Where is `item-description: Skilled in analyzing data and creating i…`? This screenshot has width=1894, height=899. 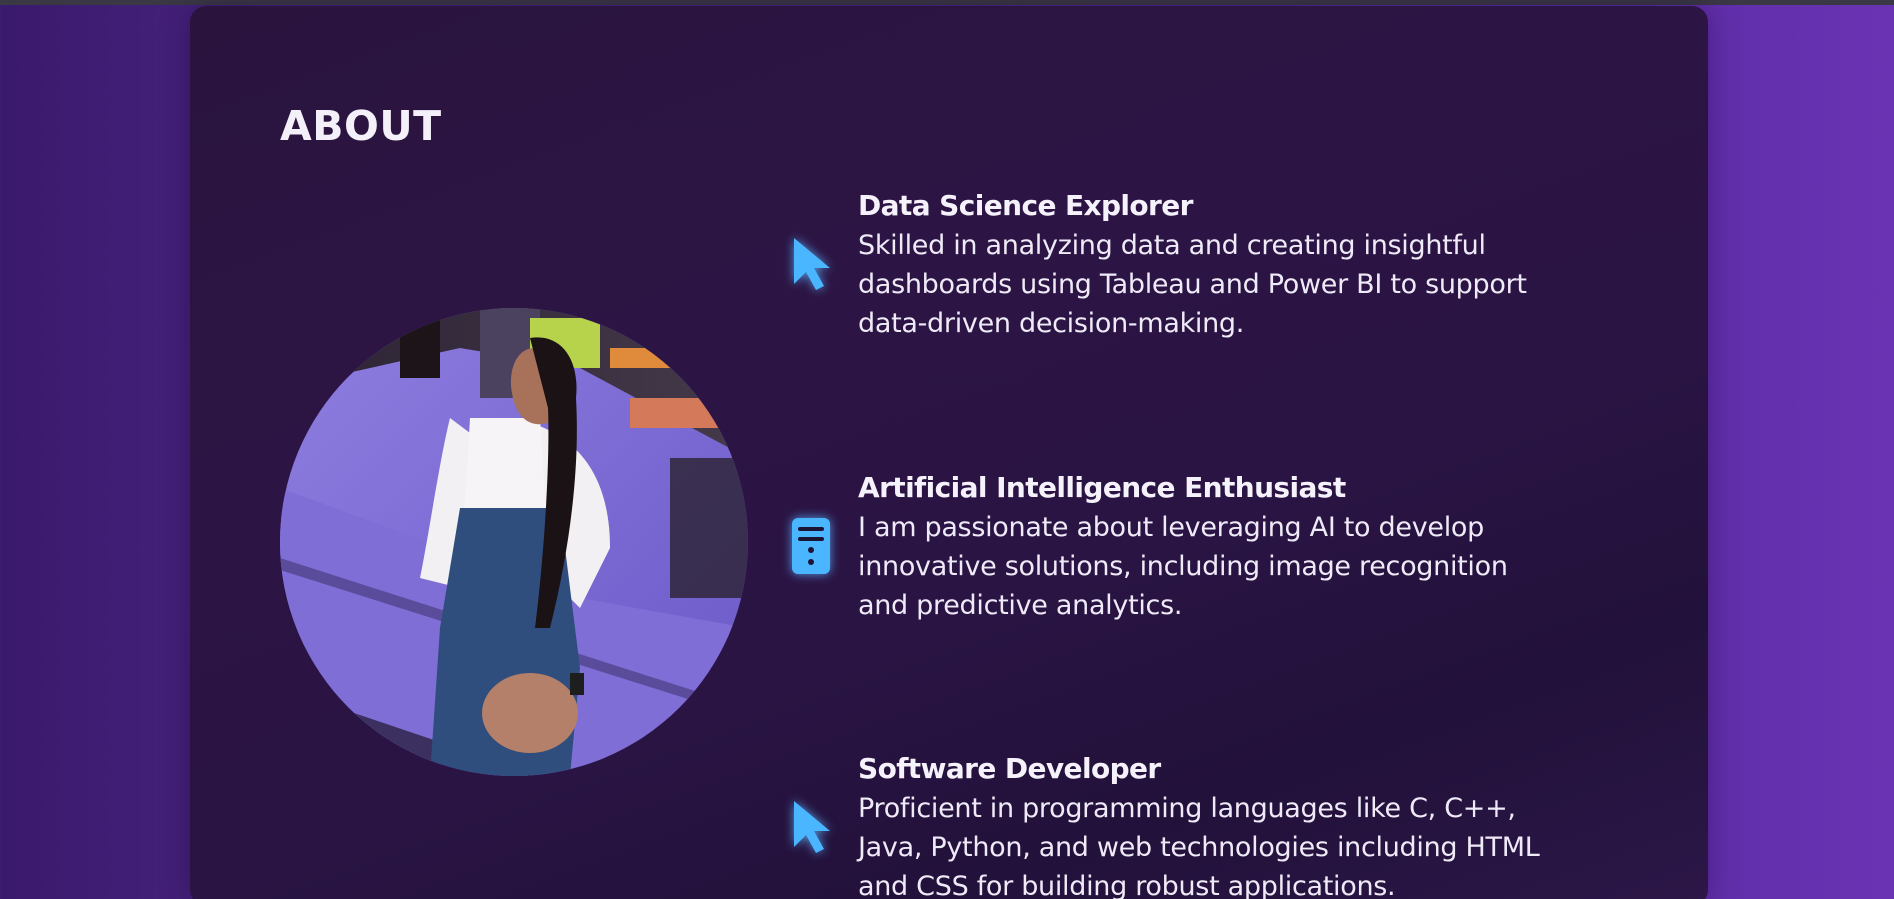 item-description: Skilled in analyzing data and creating i… is located at coordinates (1192, 284).